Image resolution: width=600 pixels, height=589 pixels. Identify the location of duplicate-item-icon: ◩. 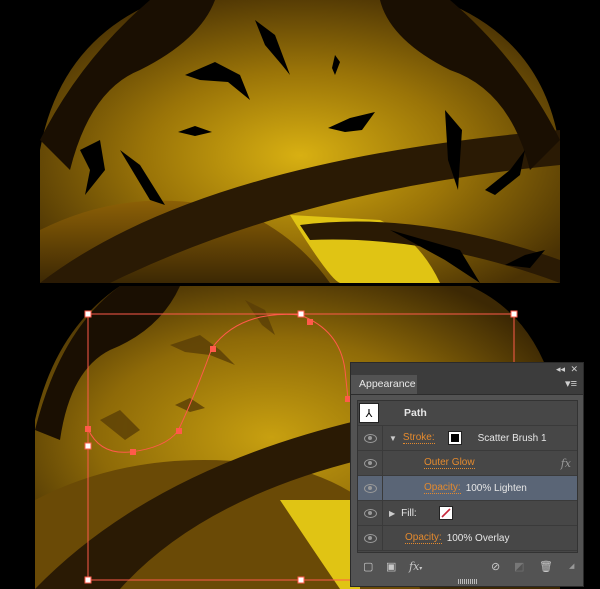
(519, 567).